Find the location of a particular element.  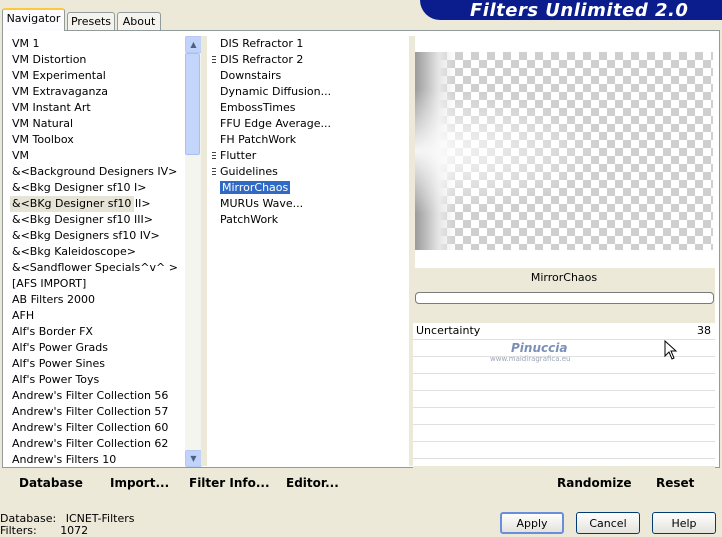

filter-label: DIS Refractor 2 is located at coordinates (262, 59).